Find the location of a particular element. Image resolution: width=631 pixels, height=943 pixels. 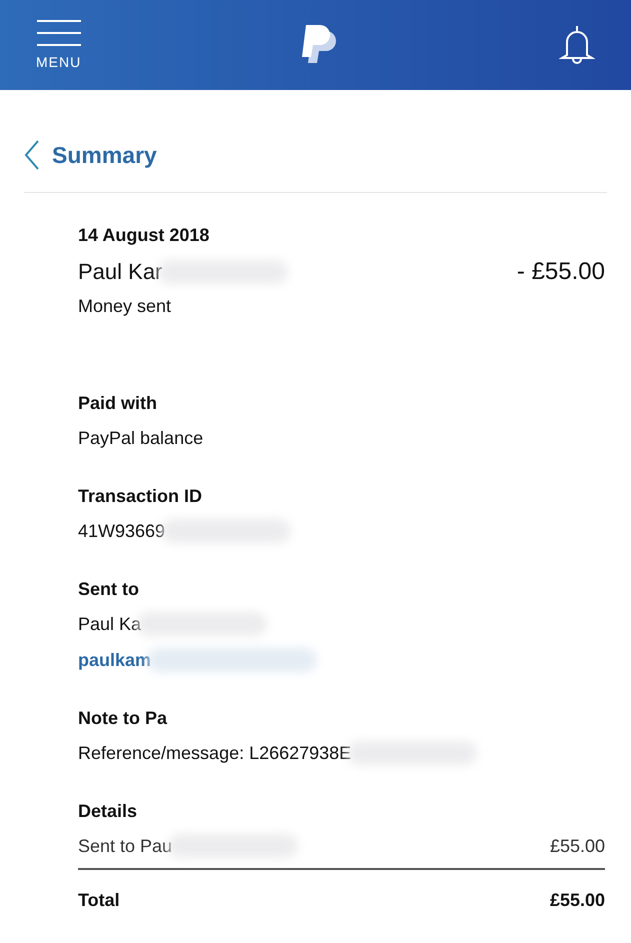

section-label: Paid with is located at coordinates (118, 403).